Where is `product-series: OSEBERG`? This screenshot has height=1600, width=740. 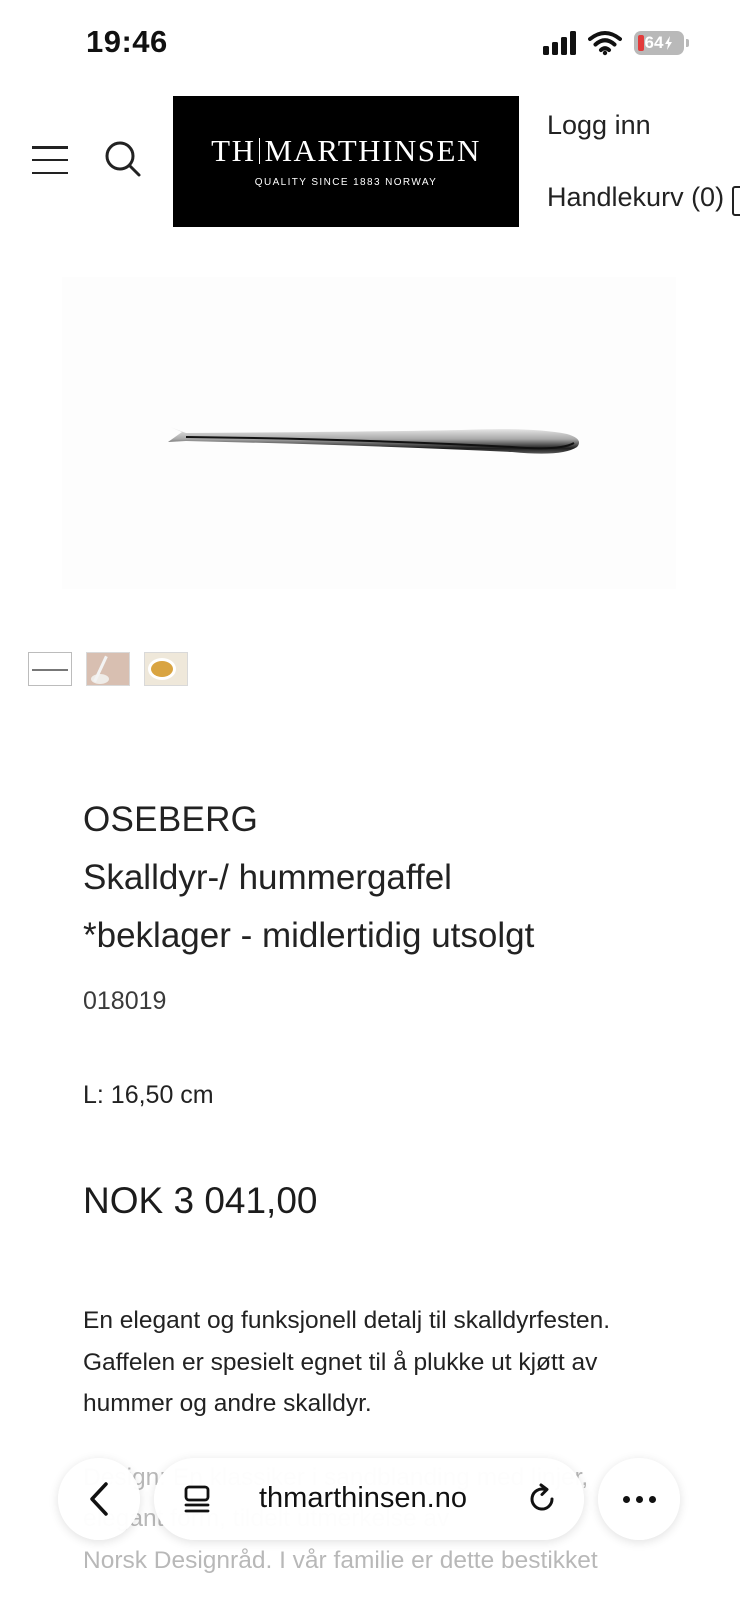 product-series: OSEBERG is located at coordinates (171, 819).